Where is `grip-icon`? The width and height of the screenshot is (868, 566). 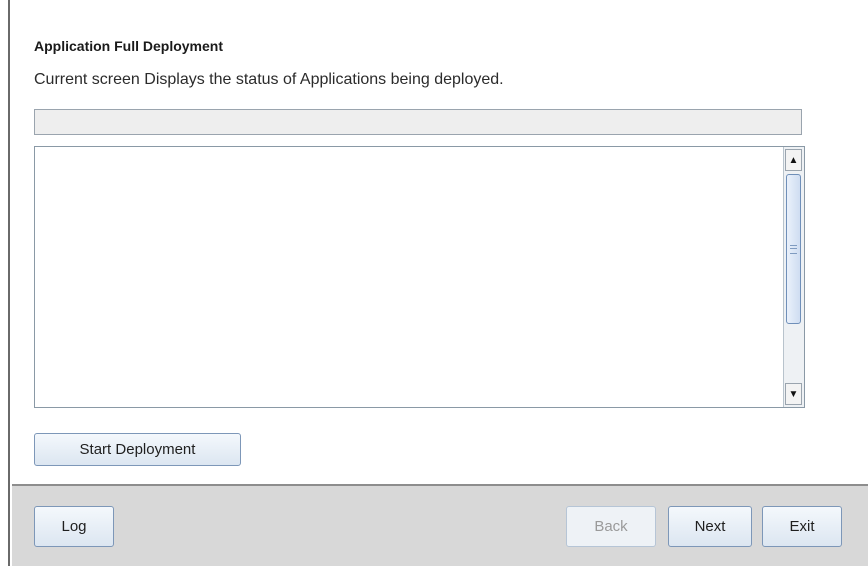 grip-icon is located at coordinates (793, 249).